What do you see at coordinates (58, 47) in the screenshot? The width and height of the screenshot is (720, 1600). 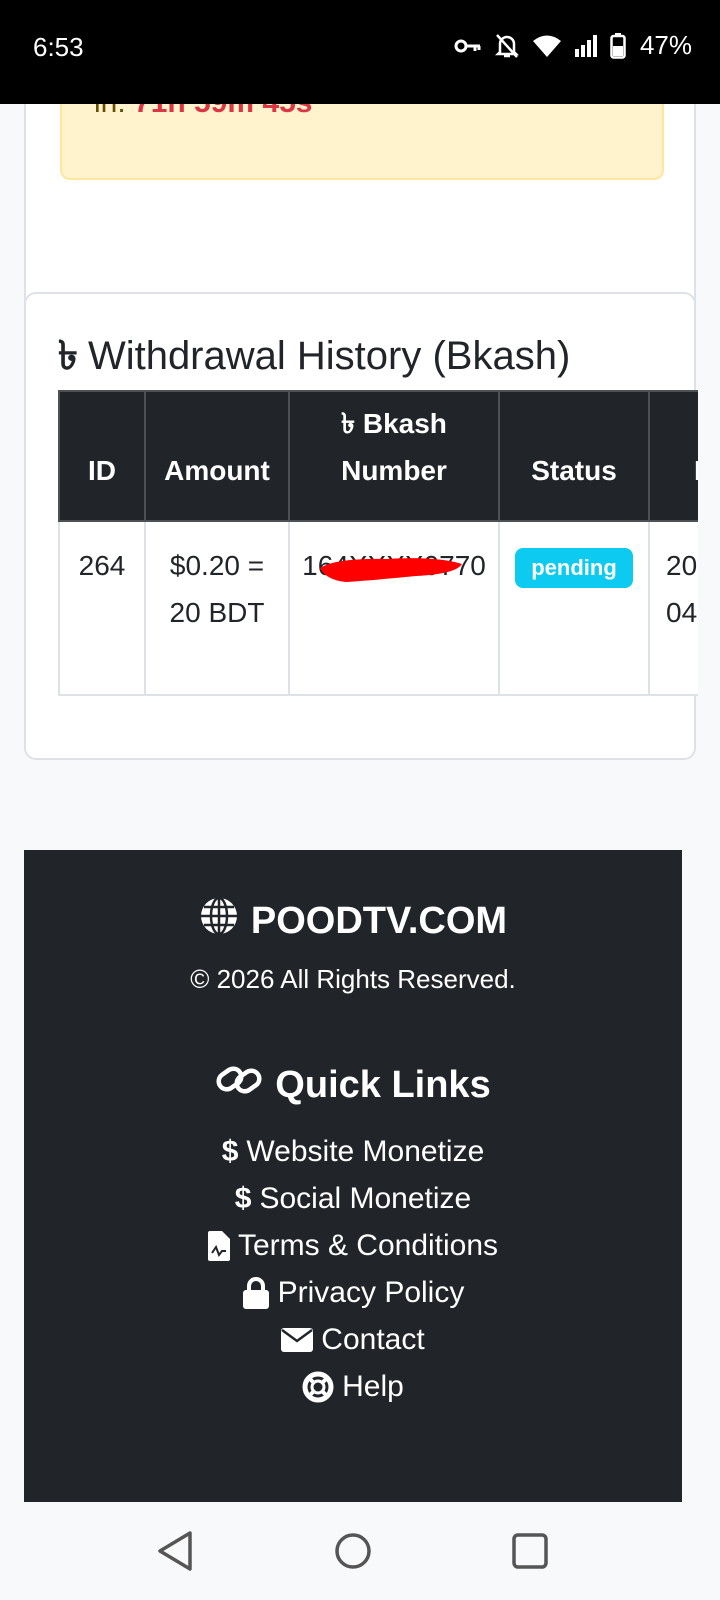 I see `status-time: 6:53` at bounding box center [58, 47].